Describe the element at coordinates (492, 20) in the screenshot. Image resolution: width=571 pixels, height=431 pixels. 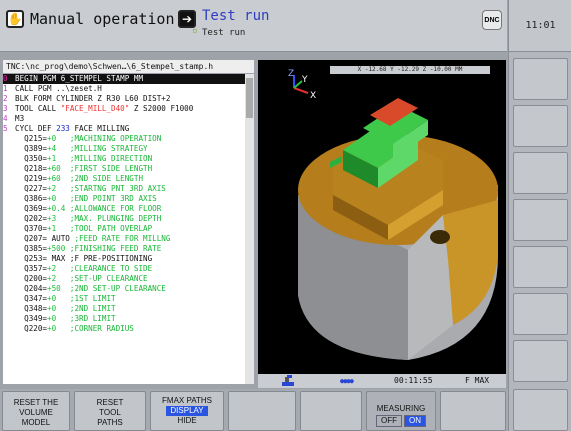
I see `dnc-button: DNC` at that location.